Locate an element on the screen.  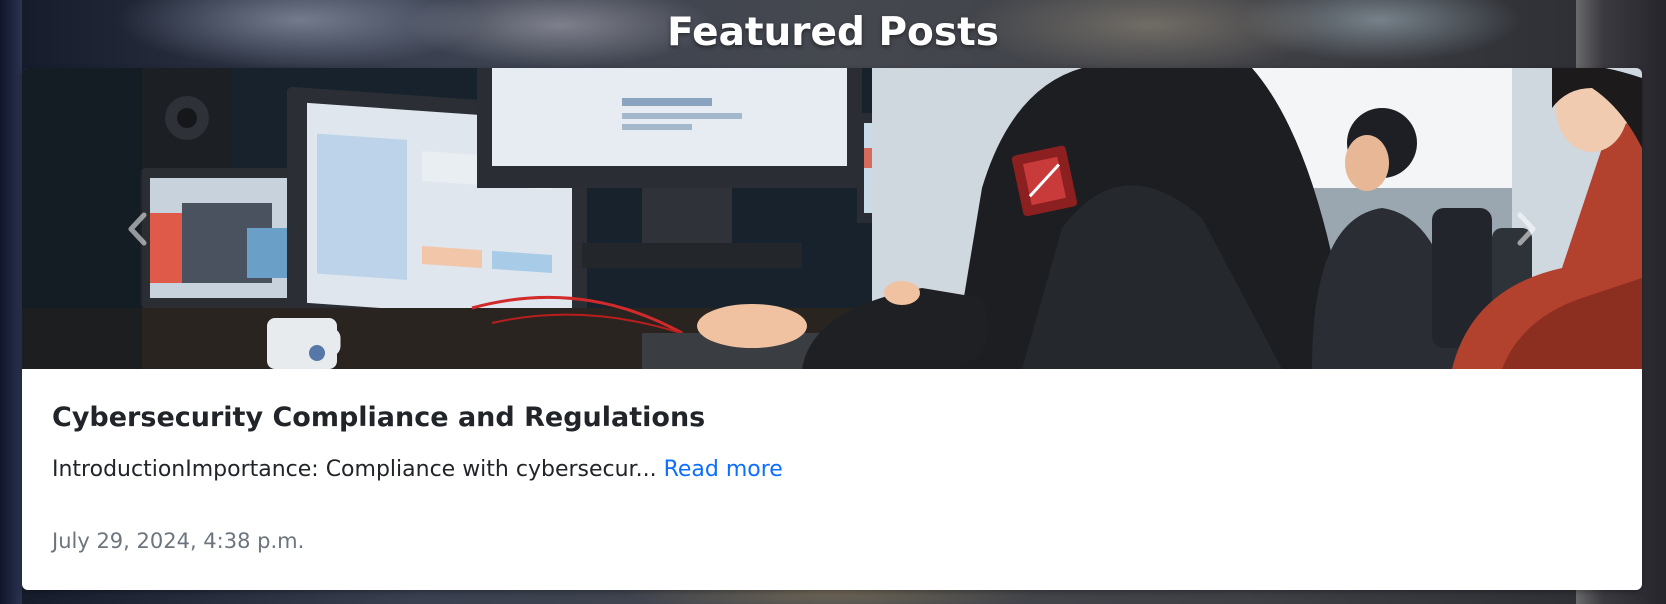
carousel-next-button is located at coordinates (1527, 218).